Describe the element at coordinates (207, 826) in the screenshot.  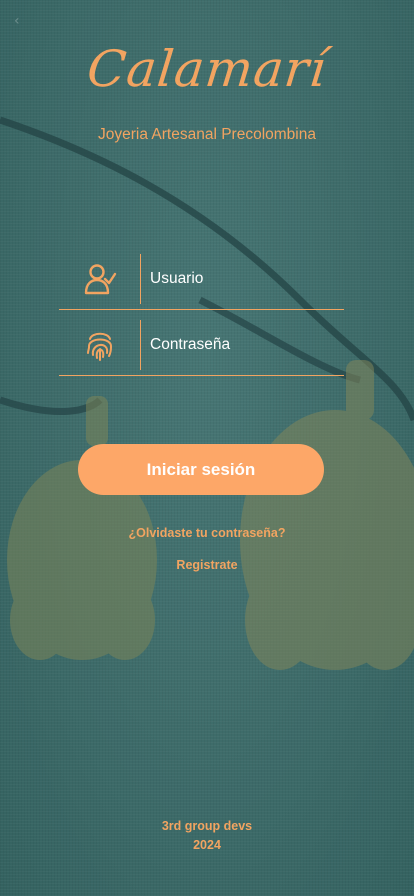
I see `footer-credits: 3rd group devs` at that location.